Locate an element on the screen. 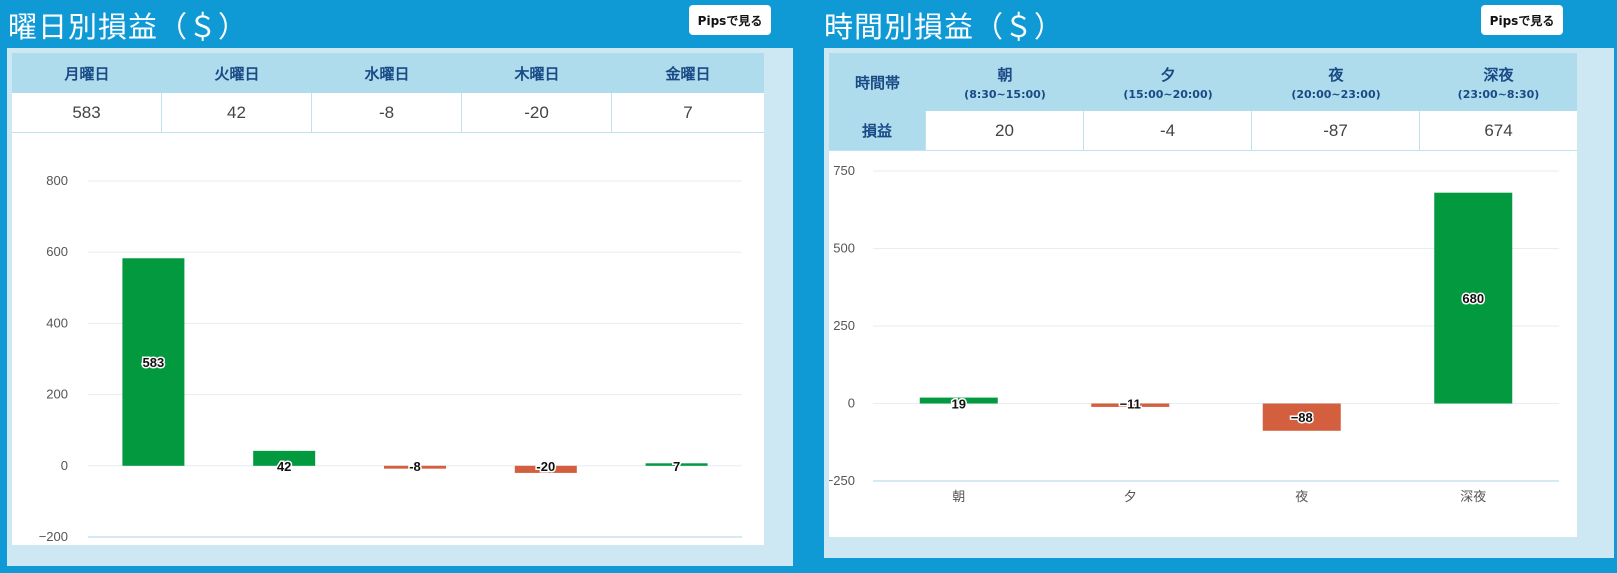 The image size is (1617, 573). weekday-header-fri: 金曜日 is located at coordinates (688, 73).